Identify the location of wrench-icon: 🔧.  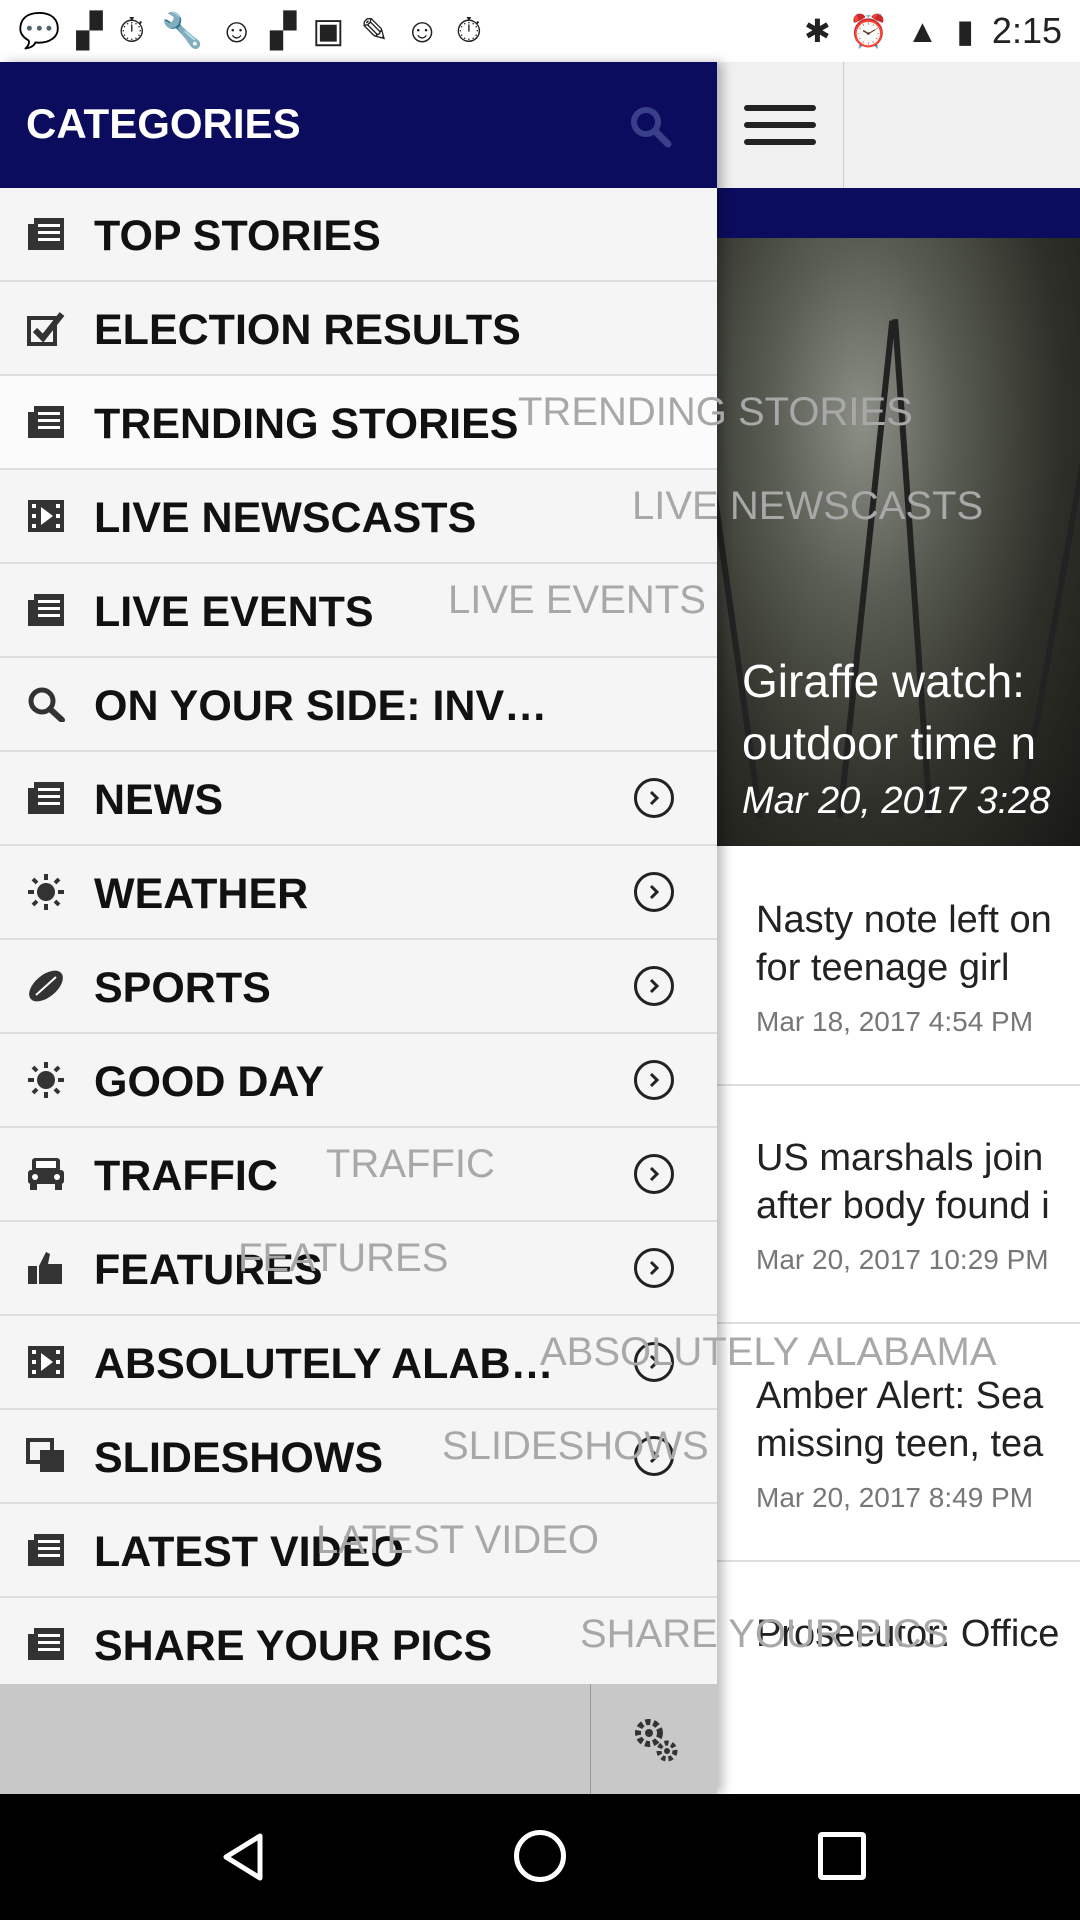
(182, 31).